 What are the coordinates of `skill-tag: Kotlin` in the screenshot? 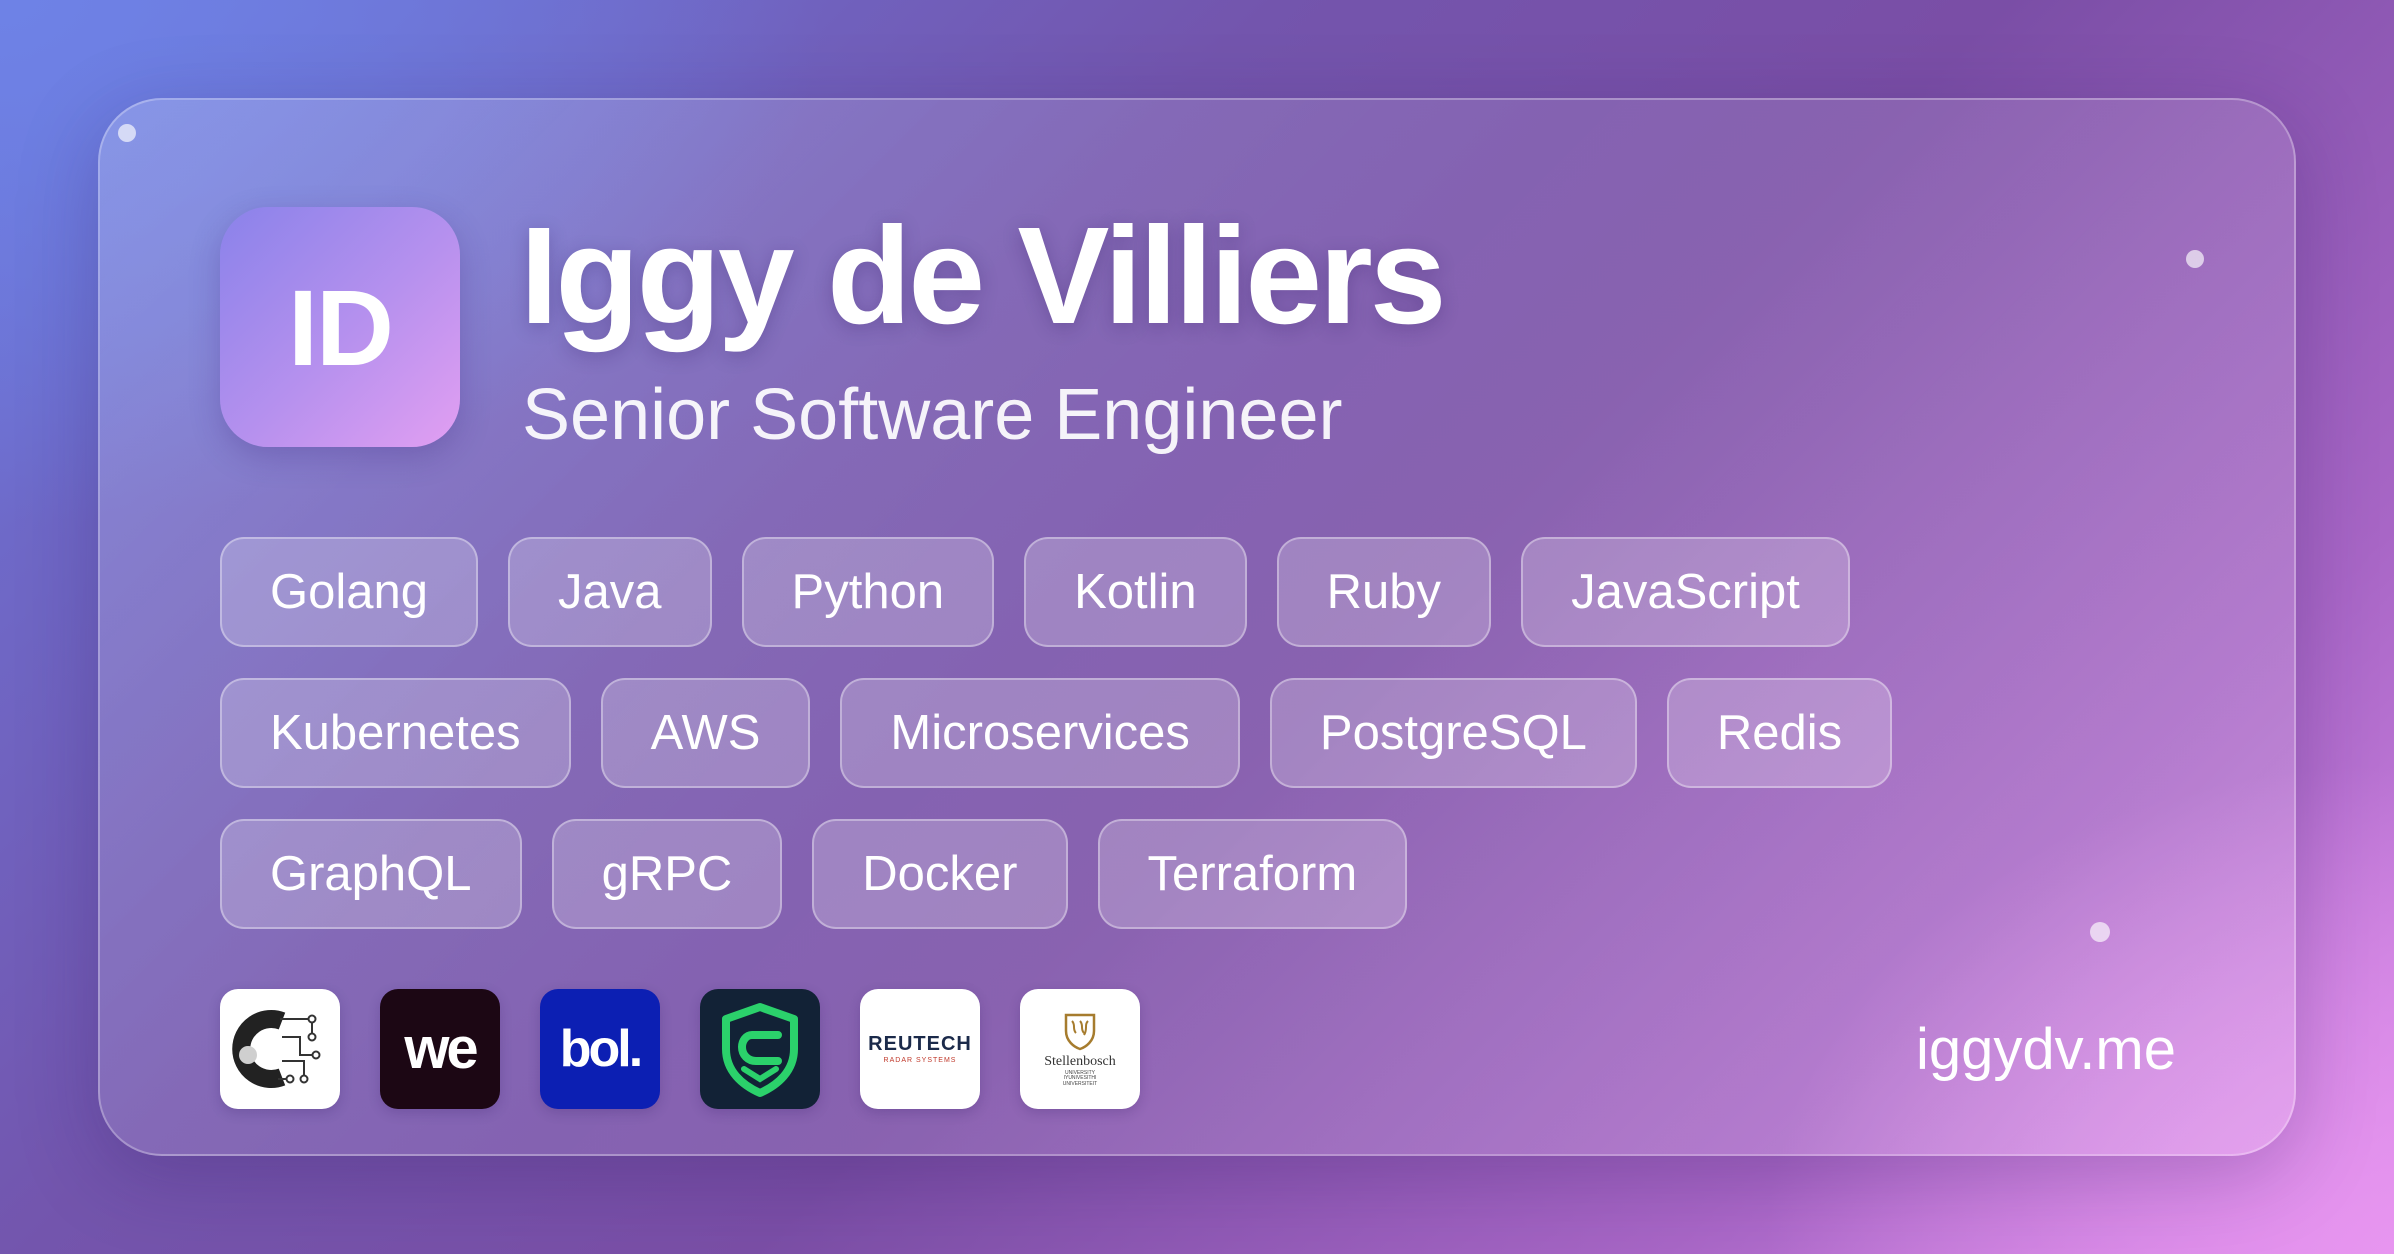 It's located at (1135, 592).